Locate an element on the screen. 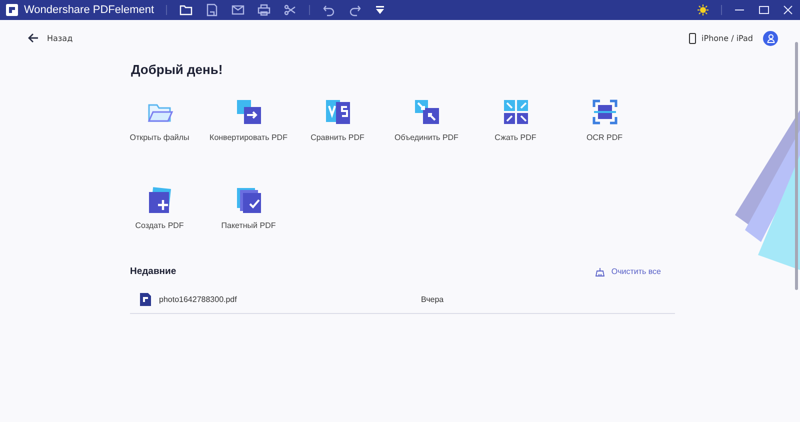  file-date: Вчера is located at coordinates (432, 299).